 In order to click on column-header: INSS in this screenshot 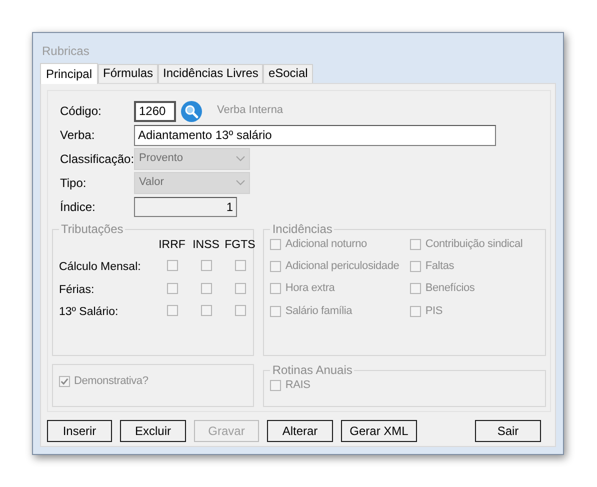, I will do `click(206, 246)`.